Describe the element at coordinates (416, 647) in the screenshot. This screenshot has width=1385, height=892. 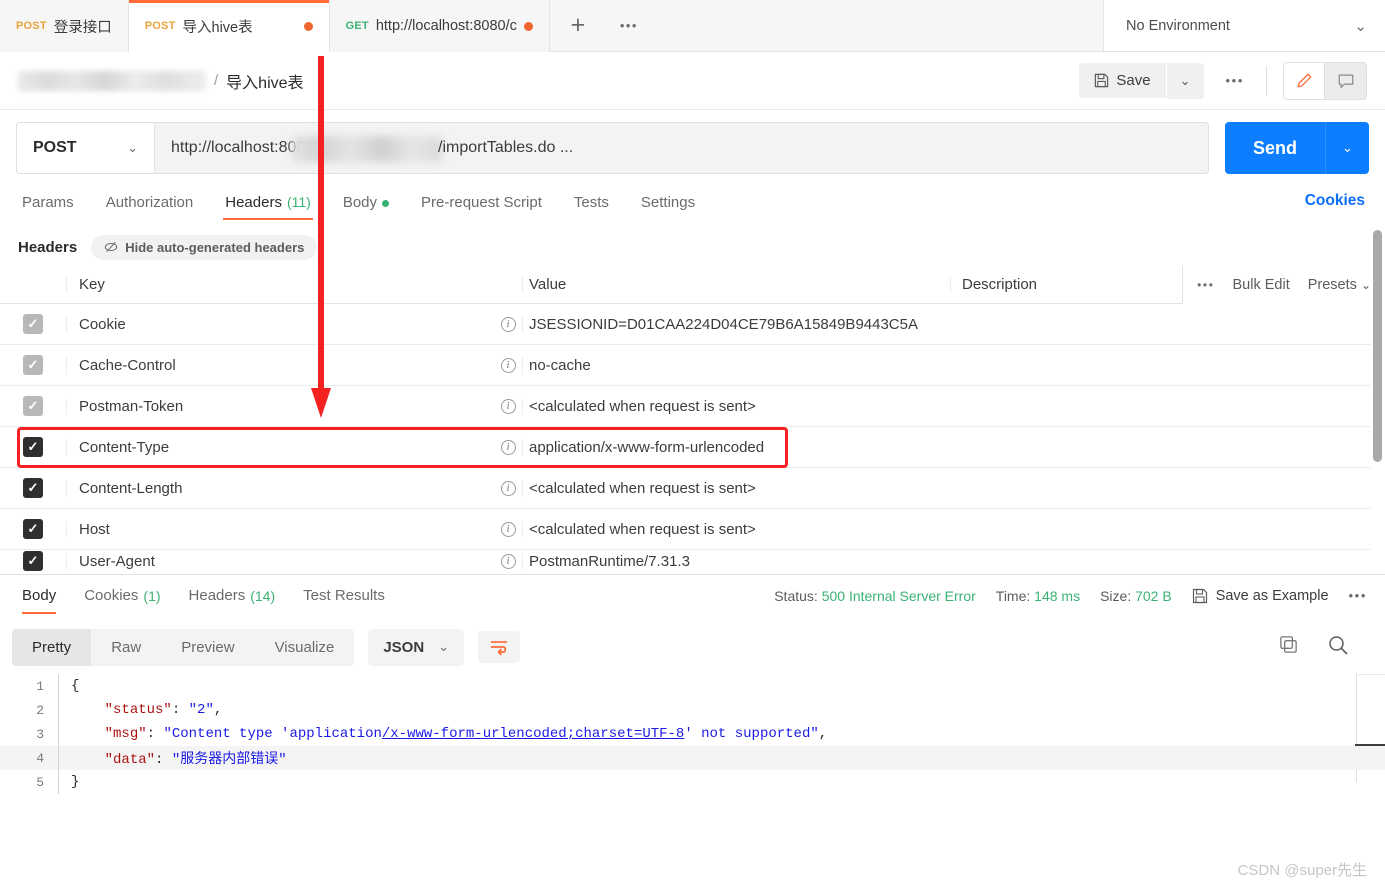
I see `format-selector: JSON ⌄` at that location.